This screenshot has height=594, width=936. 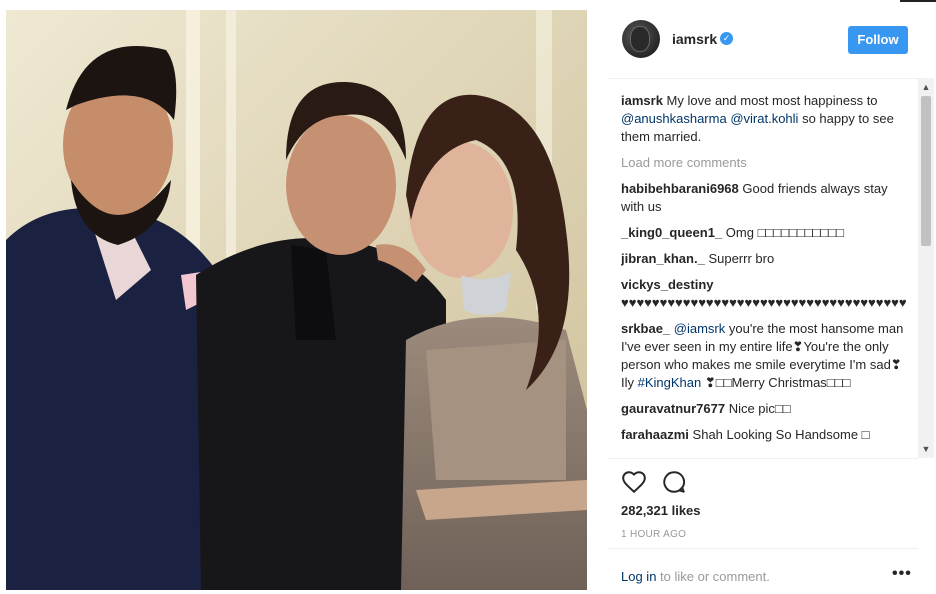 What do you see at coordinates (663, 258) in the screenshot?
I see `comment-username: jibran_khan._` at bounding box center [663, 258].